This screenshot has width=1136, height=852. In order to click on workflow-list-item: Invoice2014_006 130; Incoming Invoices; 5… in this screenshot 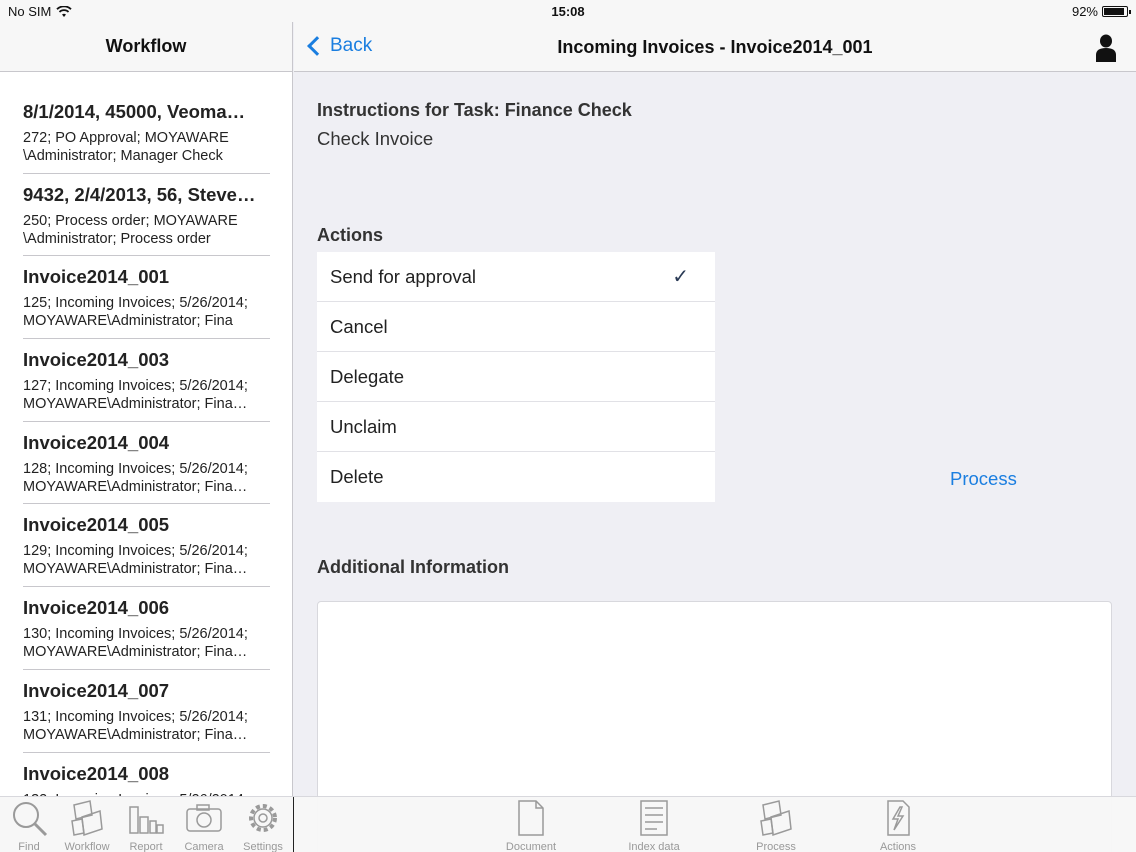, I will do `click(146, 628)`.